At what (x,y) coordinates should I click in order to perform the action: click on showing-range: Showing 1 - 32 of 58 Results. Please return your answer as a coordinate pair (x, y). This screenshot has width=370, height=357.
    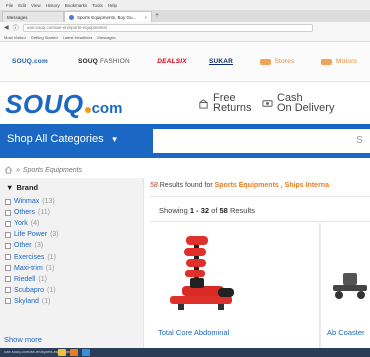
    Looking at the image, I should click on (207, 210).